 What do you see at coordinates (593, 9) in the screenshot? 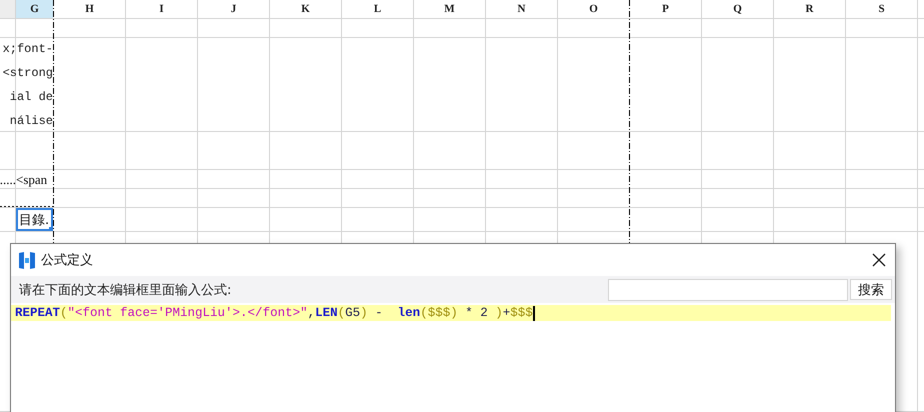
I see `column-header: O` at bounding box center [593, 9].